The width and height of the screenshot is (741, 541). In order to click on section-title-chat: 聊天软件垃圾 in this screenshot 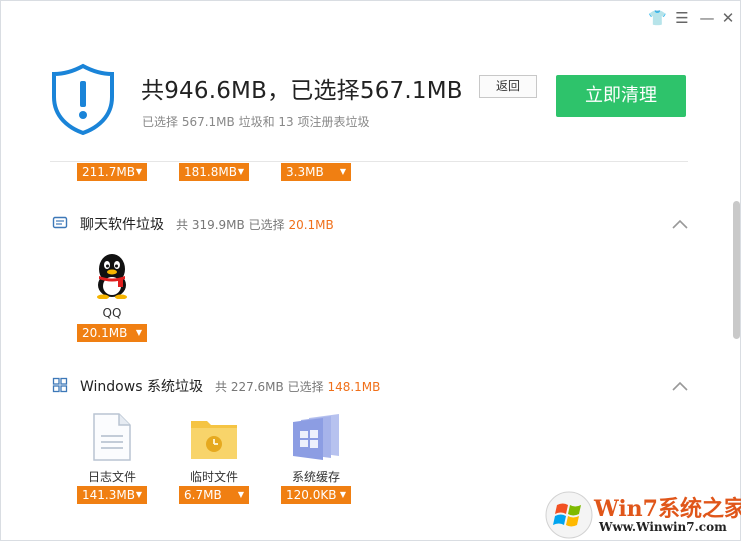, I will do `click(122, 225)`.